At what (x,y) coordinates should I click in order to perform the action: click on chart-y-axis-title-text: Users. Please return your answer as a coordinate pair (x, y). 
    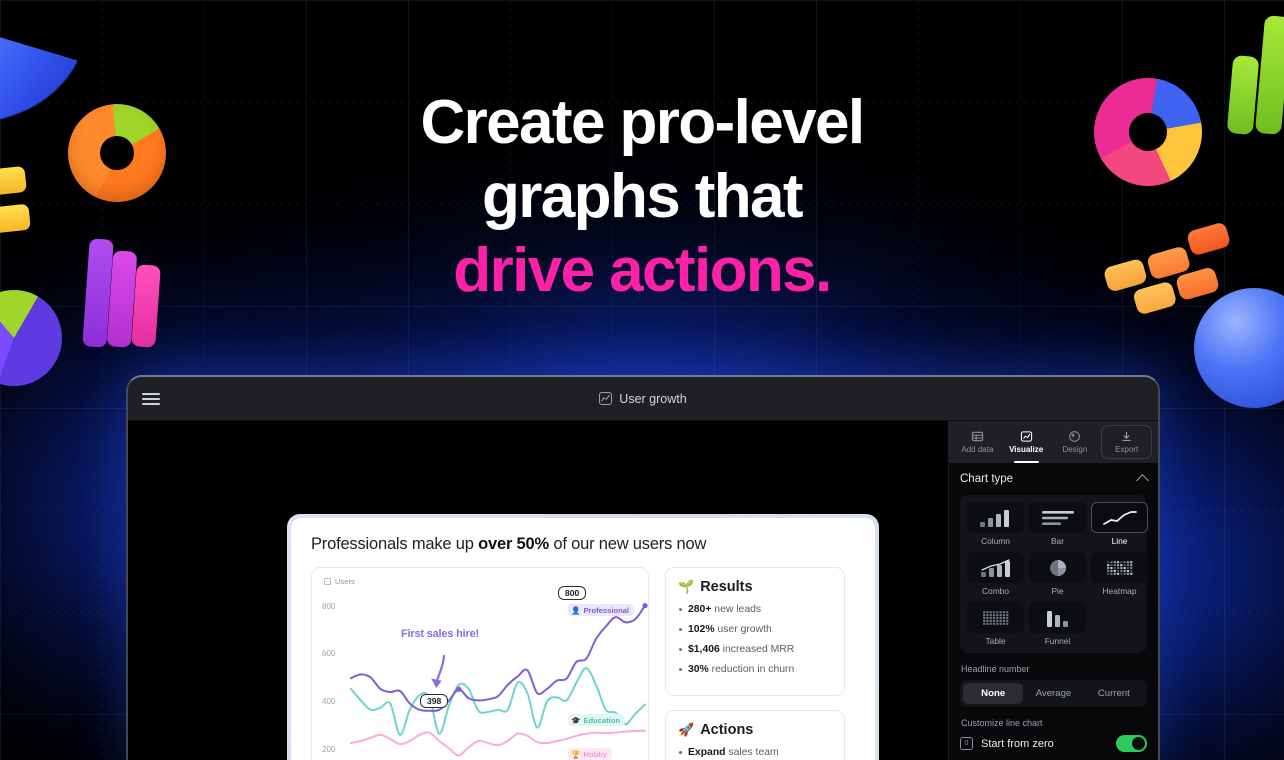
    Looking at the image, I should click on (345, 581).